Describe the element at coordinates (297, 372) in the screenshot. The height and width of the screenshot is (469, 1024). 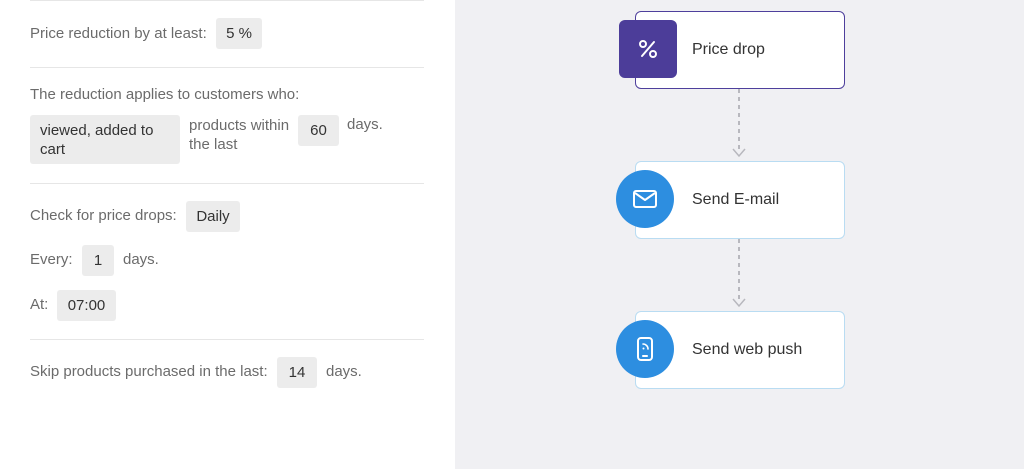
I see `skip-days-input: 14` at that location.